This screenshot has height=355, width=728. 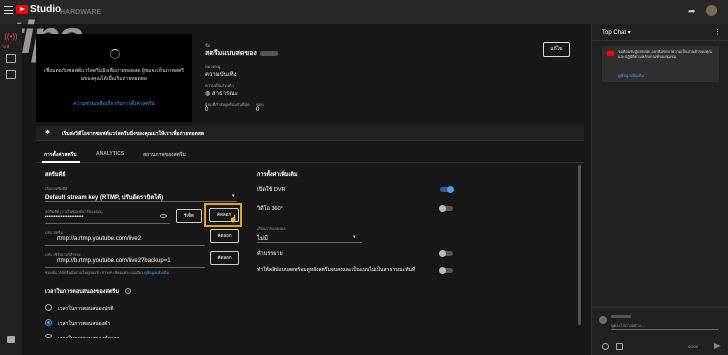 What do you see at coordinates (48, 336) in the screenshot?
I see `latency-ultra-low-radio` at bounding box center [48, 336].